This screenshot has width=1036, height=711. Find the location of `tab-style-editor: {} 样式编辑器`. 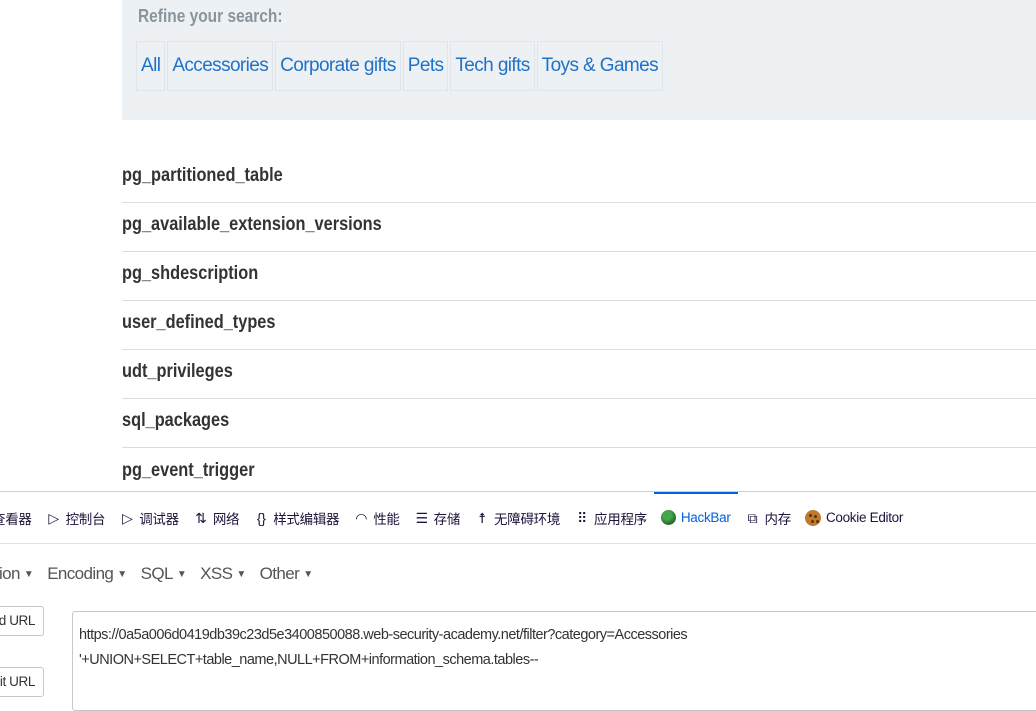

tab-style-editor: {} 样式编辑器 is located at coordinates (296, 518).